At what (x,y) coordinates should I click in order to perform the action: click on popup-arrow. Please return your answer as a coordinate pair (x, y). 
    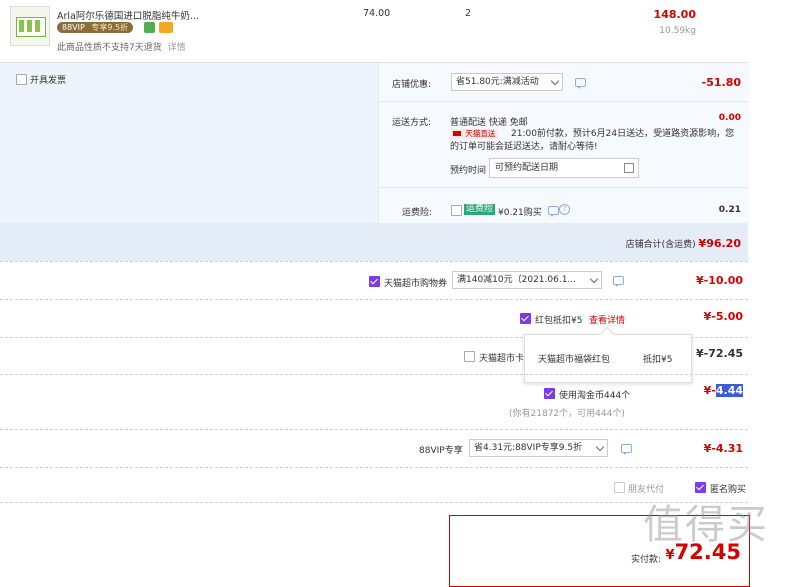
    Looking at the image, I should click on (607, 334).